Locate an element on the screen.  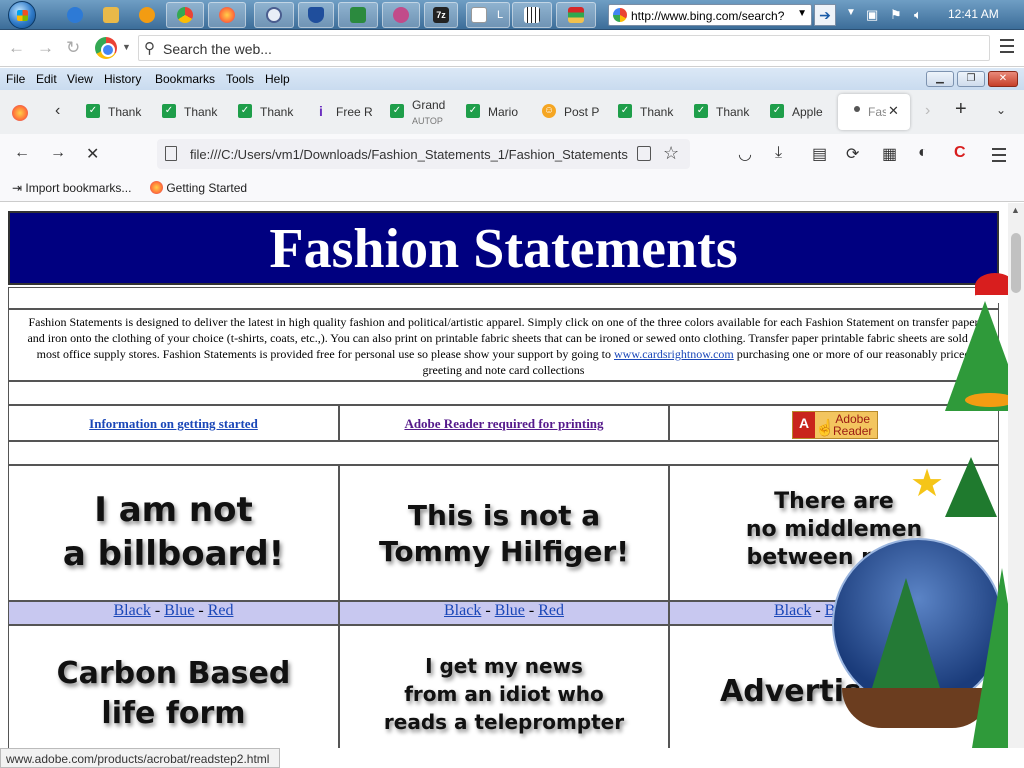
tab-scroll-left-icon: ‹ is located at coordinates (57, 111).